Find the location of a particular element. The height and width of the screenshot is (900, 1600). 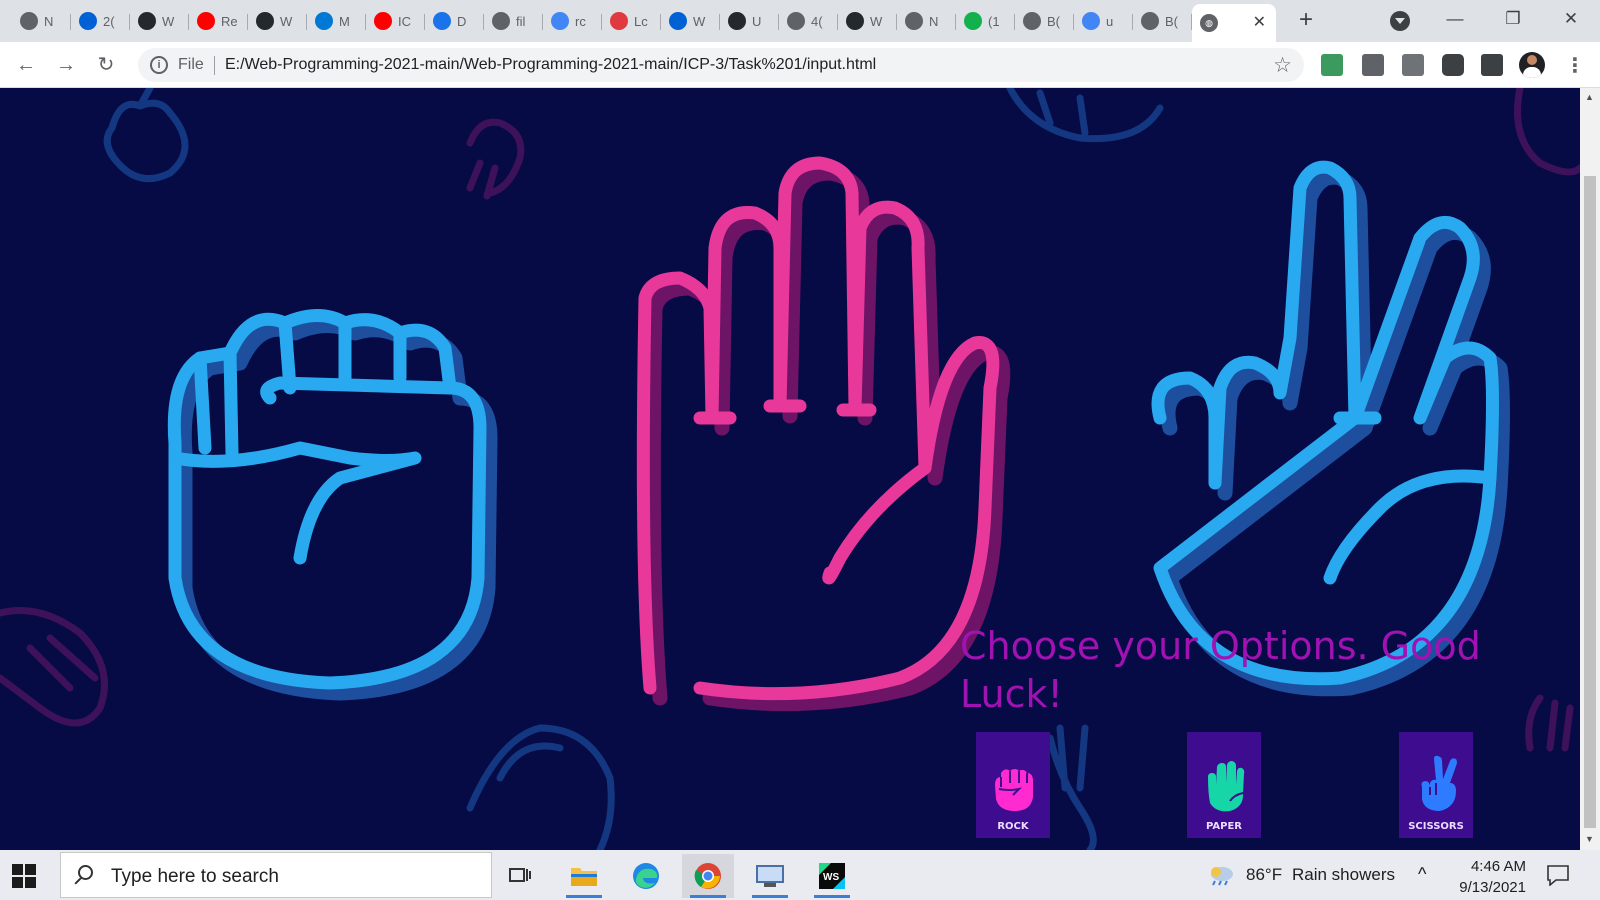

weather-rain-icon is located at coordinates (1221, 875).